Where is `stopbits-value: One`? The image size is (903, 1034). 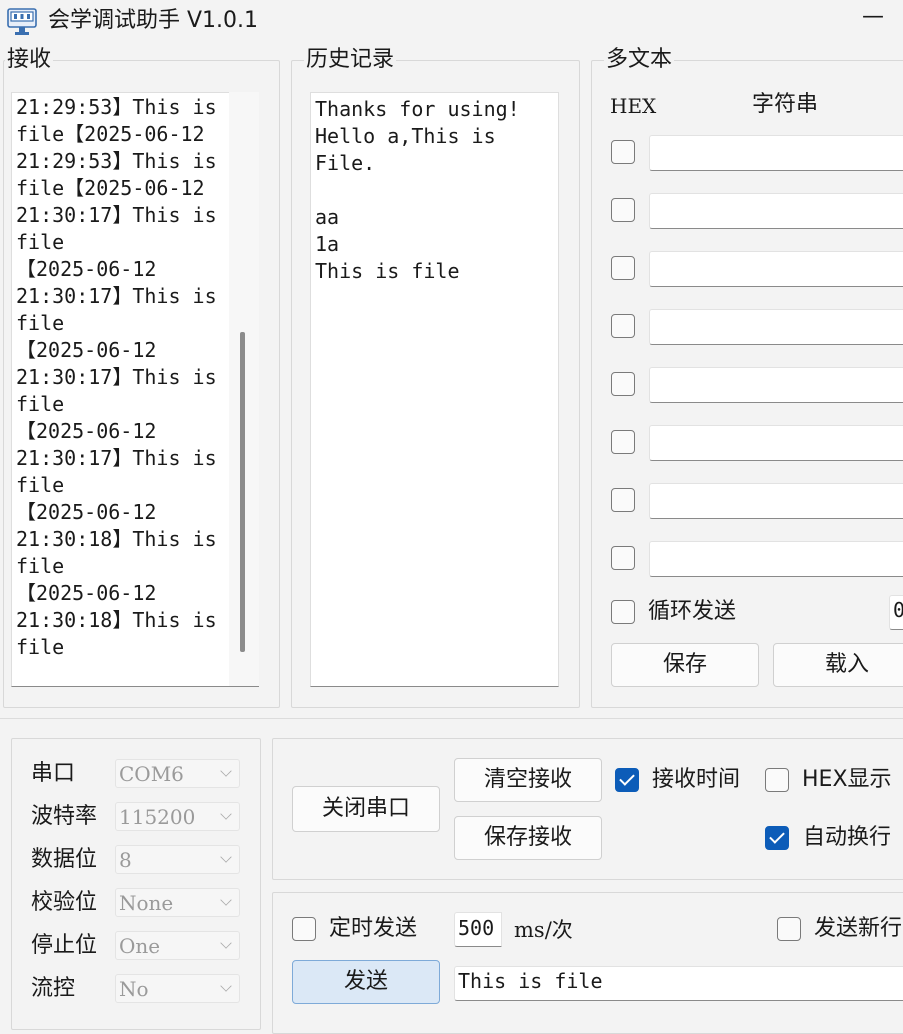 stopbits-value: One is located at coordinates (140, 946).